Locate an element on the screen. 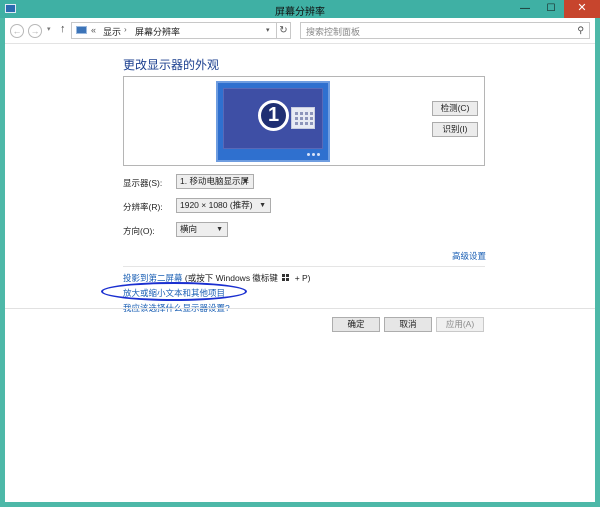  start-tiles-icon is located at coordinates (303, 118).